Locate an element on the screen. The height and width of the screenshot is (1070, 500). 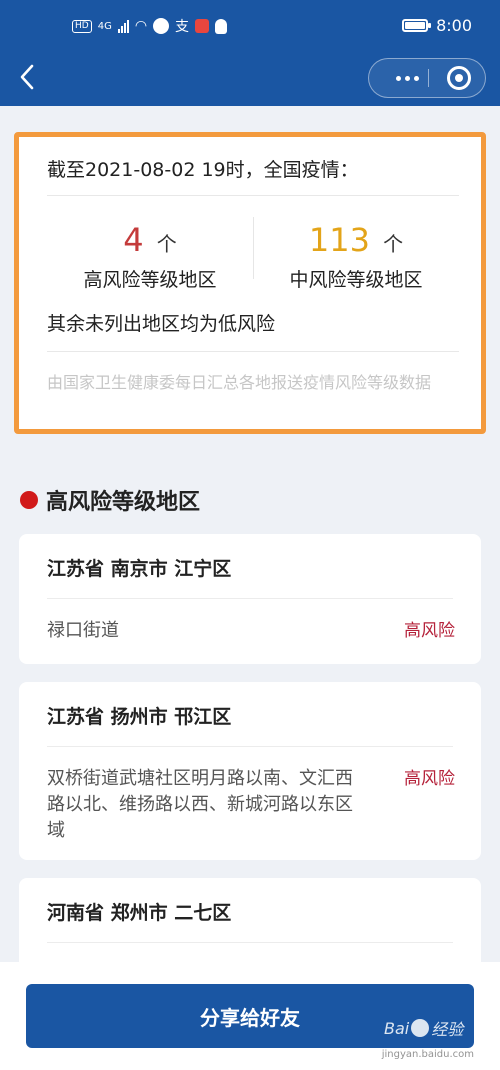
section-header: 高风险等级地区 is located at coordinates (110, 500).